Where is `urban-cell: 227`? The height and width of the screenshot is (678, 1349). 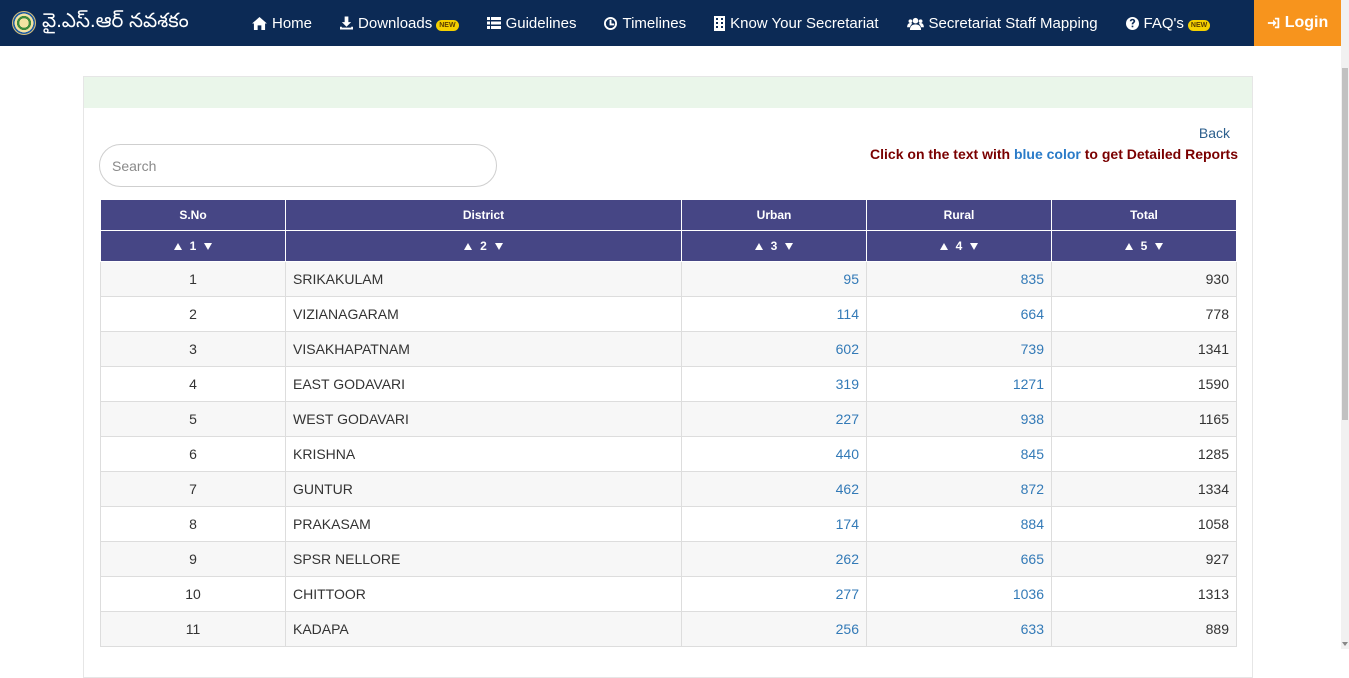 urban-cell: 227 is located at coordinates (774, 419).